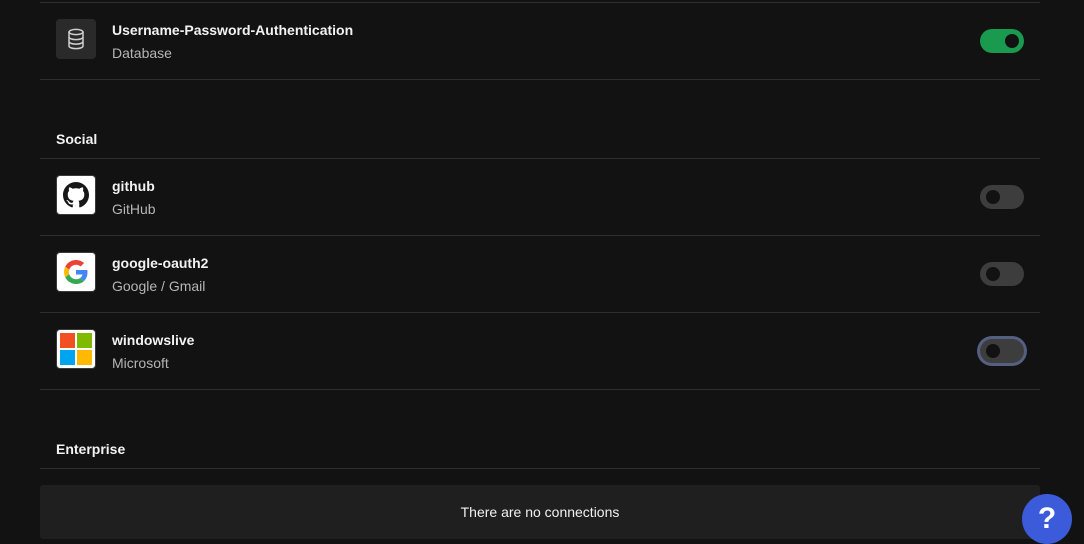 Image resolution: width=1084 pixels, height=544 pixels. I want to click on connection-name: github, so click(133, 186).